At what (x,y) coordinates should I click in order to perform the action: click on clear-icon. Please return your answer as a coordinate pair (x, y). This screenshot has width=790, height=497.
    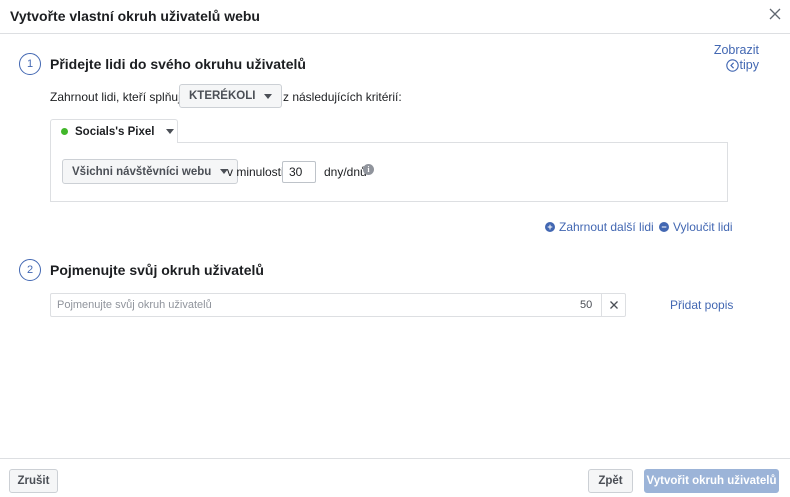
    Looking at the image, I should click on (613, 305).